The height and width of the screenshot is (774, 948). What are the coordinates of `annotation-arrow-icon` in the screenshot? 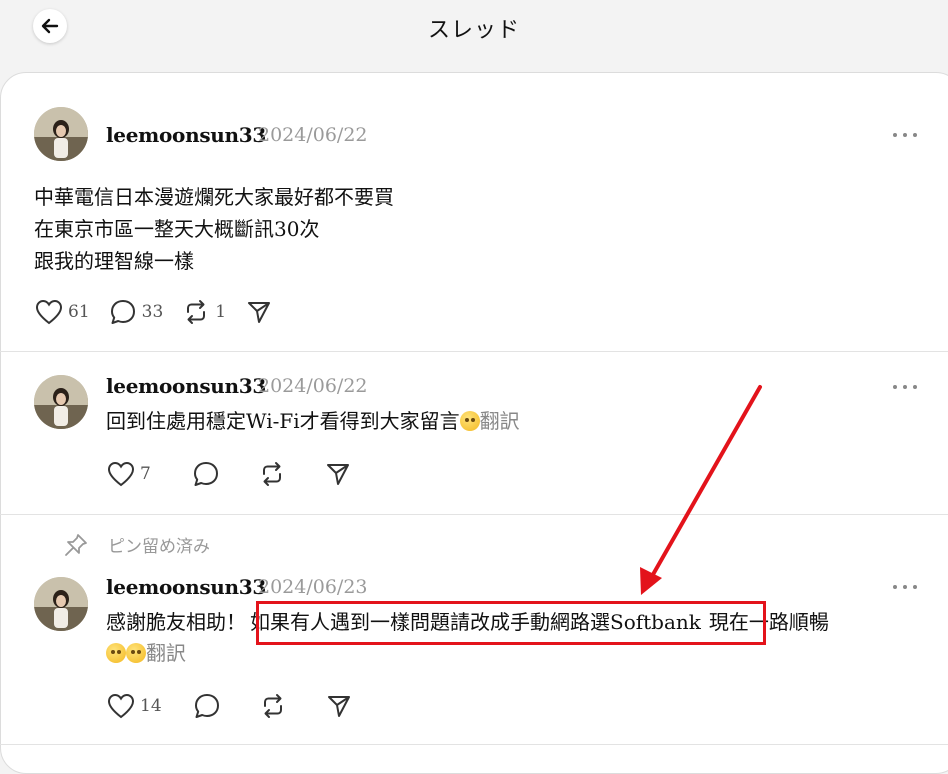 It's located at (701, 490).